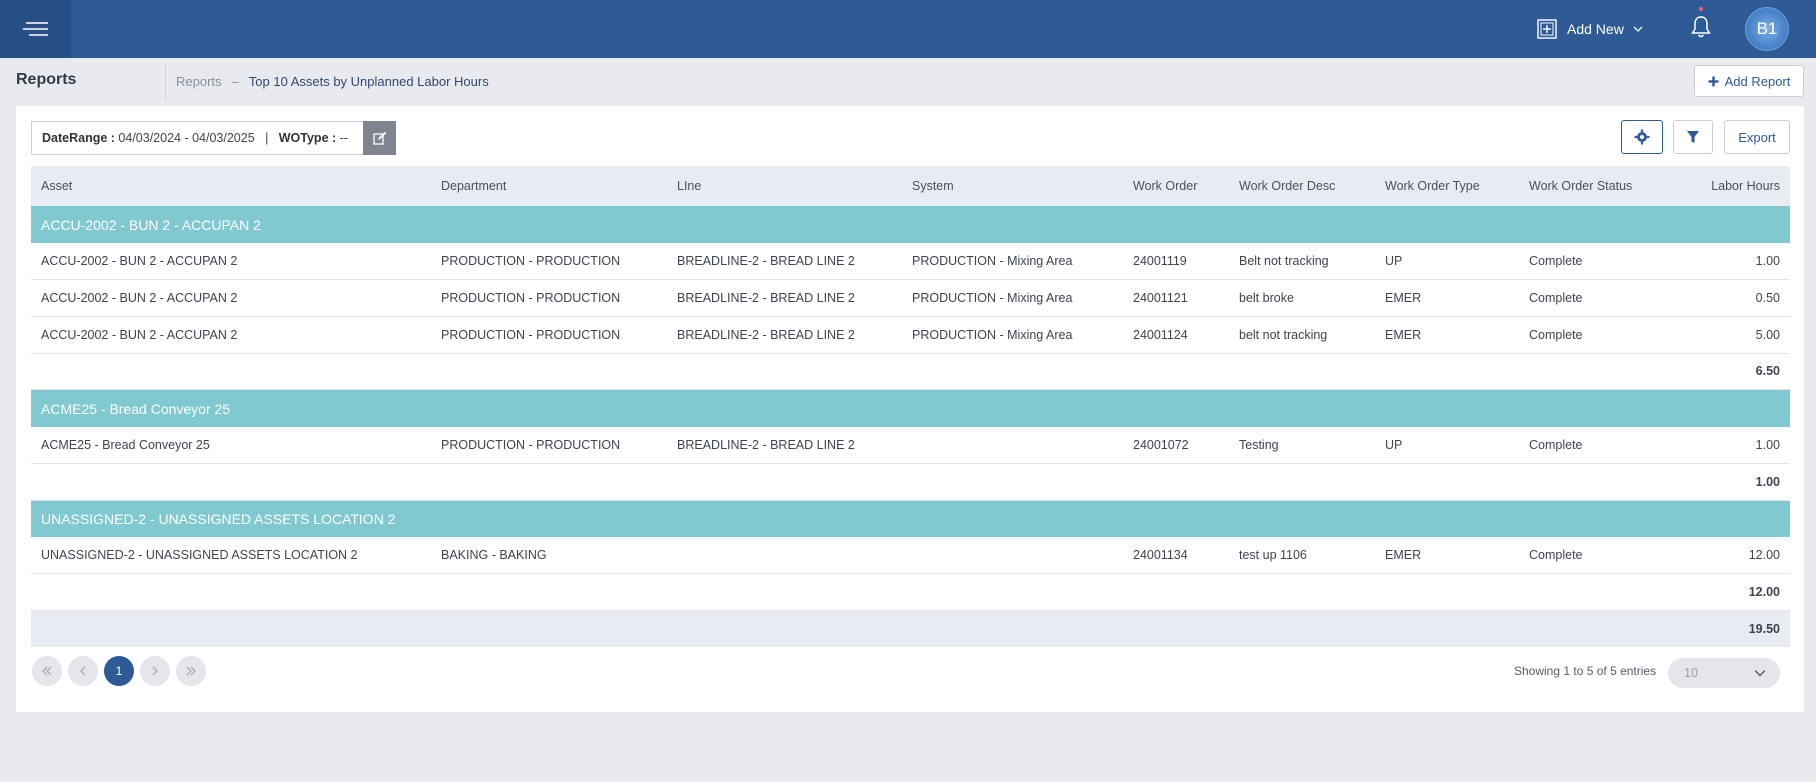  Describe the element at coordinates (1302, 556) in the screenshot. I see `cell-wo-desc: test up 1106` at that location.